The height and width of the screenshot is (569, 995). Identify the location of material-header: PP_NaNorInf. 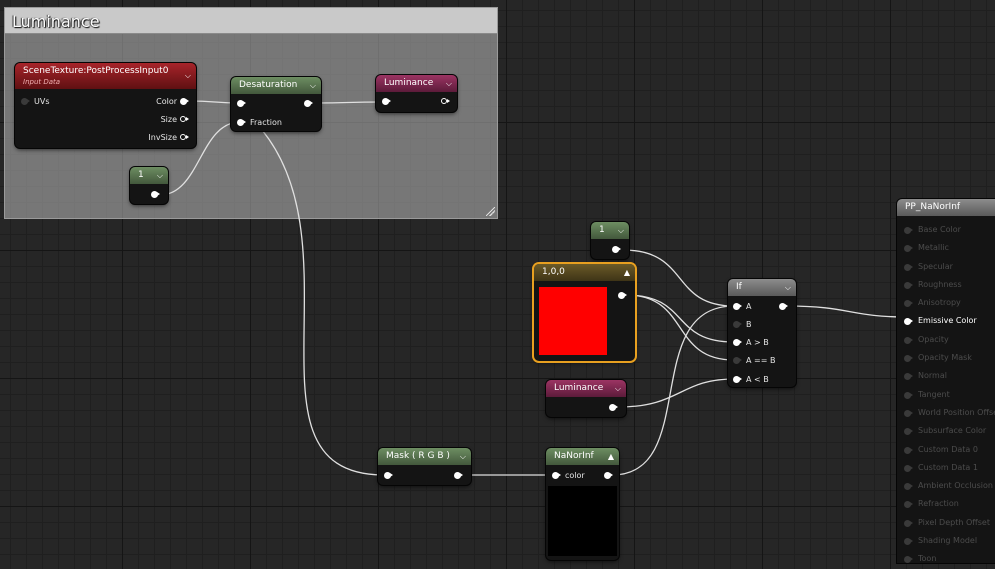
(946, 207).